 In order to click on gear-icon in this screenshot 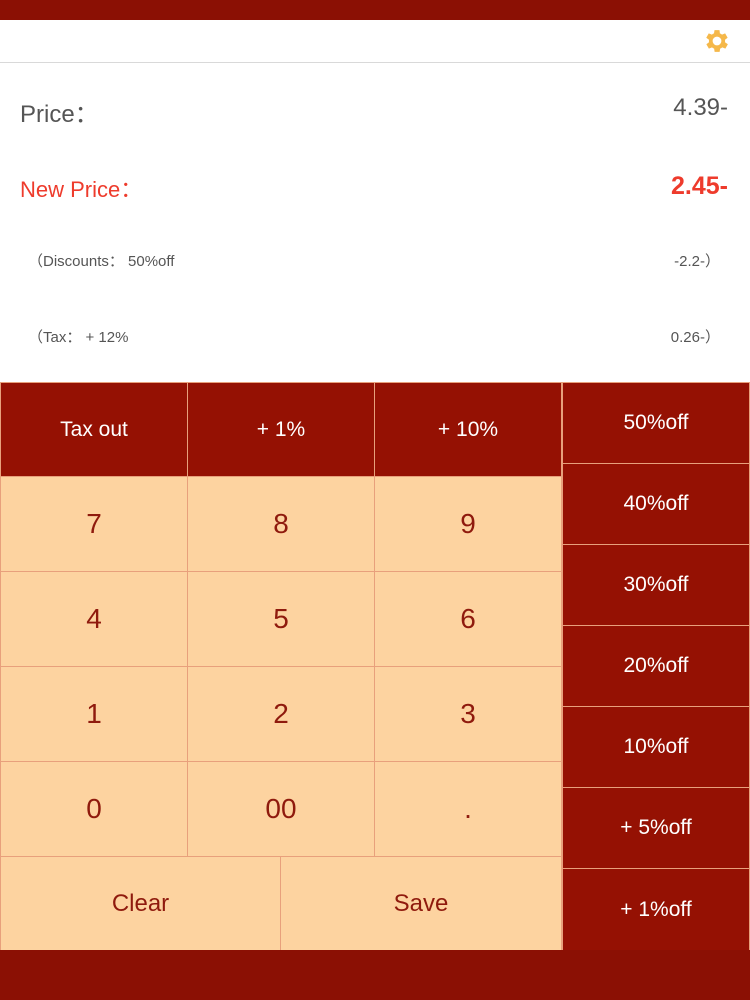, I will do `click(717, 41)`.